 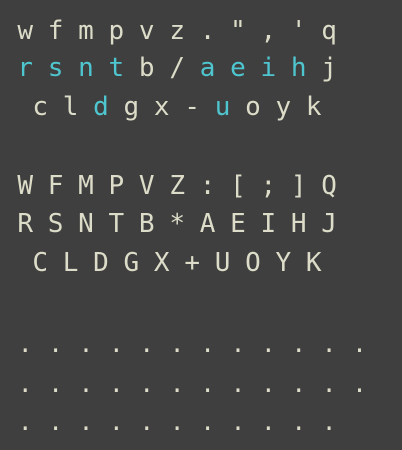 What do you see at coordinates (177, 107) in the screenshot?
I see `lower-bottom-row: cldgx-uoyk` at bounding box center [177, 107].